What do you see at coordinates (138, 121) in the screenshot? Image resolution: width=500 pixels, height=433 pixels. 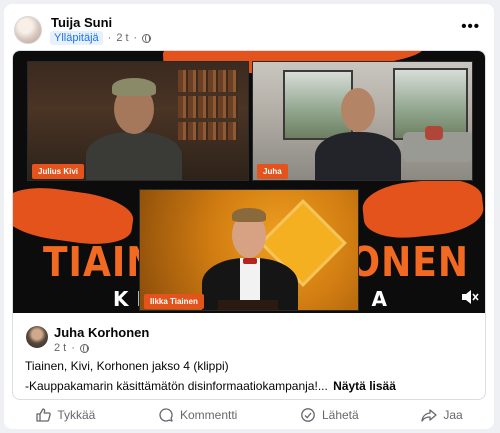 I see `video-feed-left: Julius Kivi` at bounding box center [138, 121].